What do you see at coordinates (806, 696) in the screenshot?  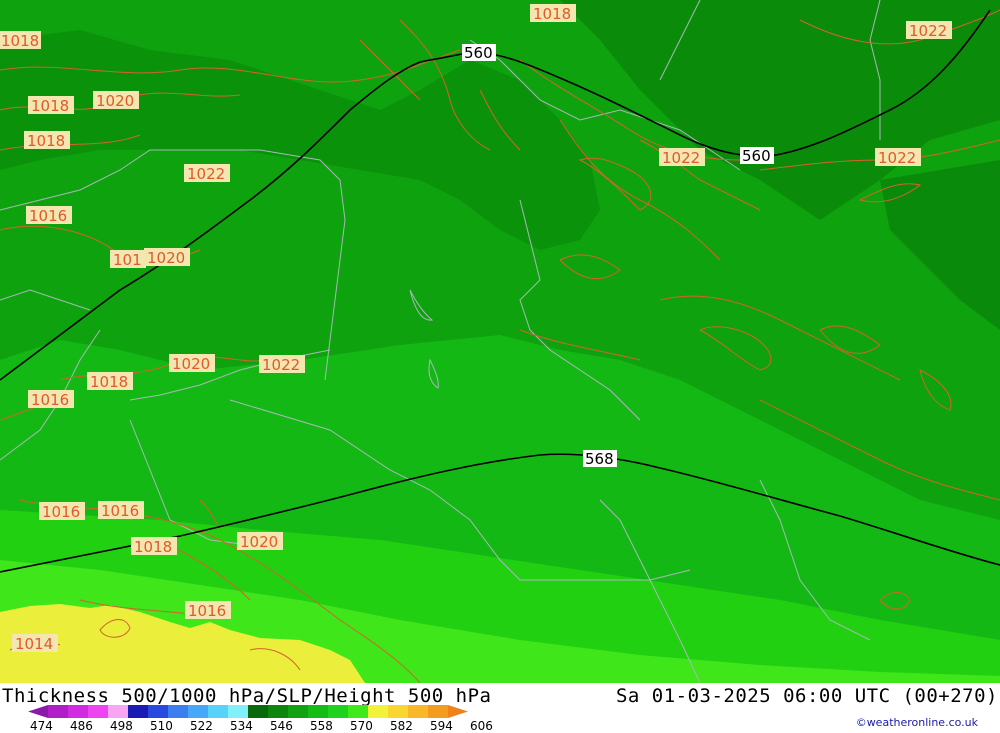 I see `map-valid-time: Sa 01-03-2025 06:00 UTC (00+270)` at bounding box center [806, 696].